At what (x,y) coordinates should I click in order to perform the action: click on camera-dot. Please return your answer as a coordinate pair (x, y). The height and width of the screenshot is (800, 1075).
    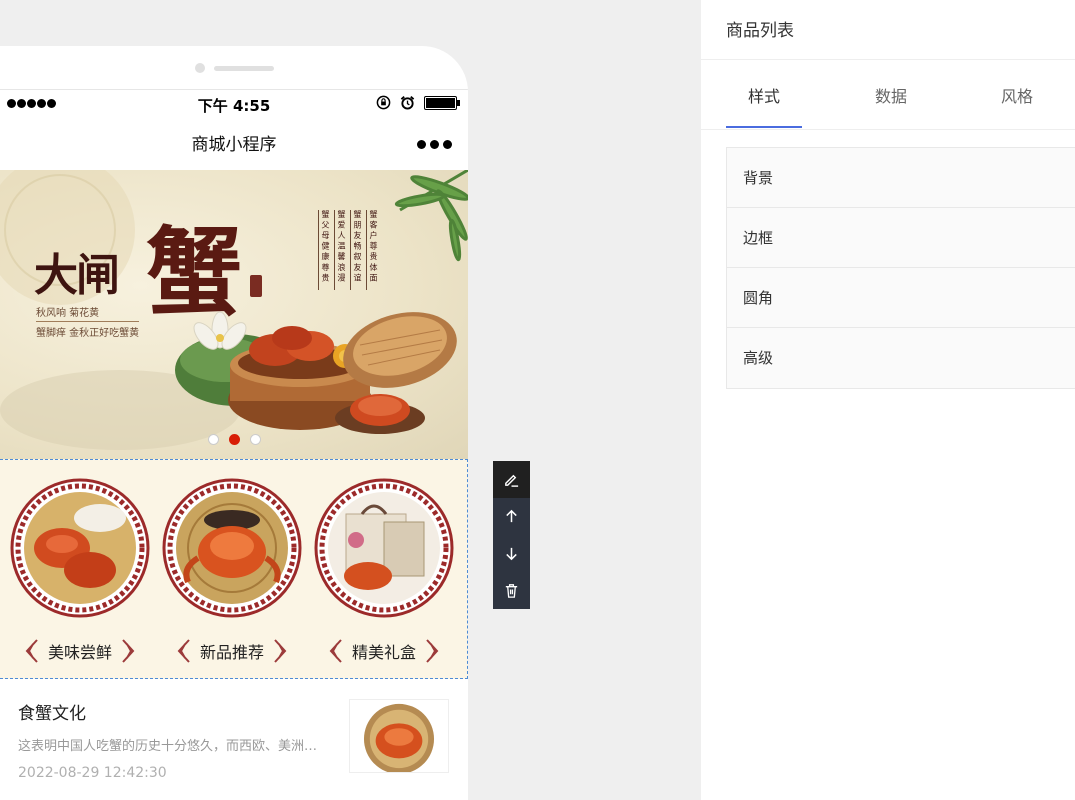
    Looking at the image, I should click on (200, 68).